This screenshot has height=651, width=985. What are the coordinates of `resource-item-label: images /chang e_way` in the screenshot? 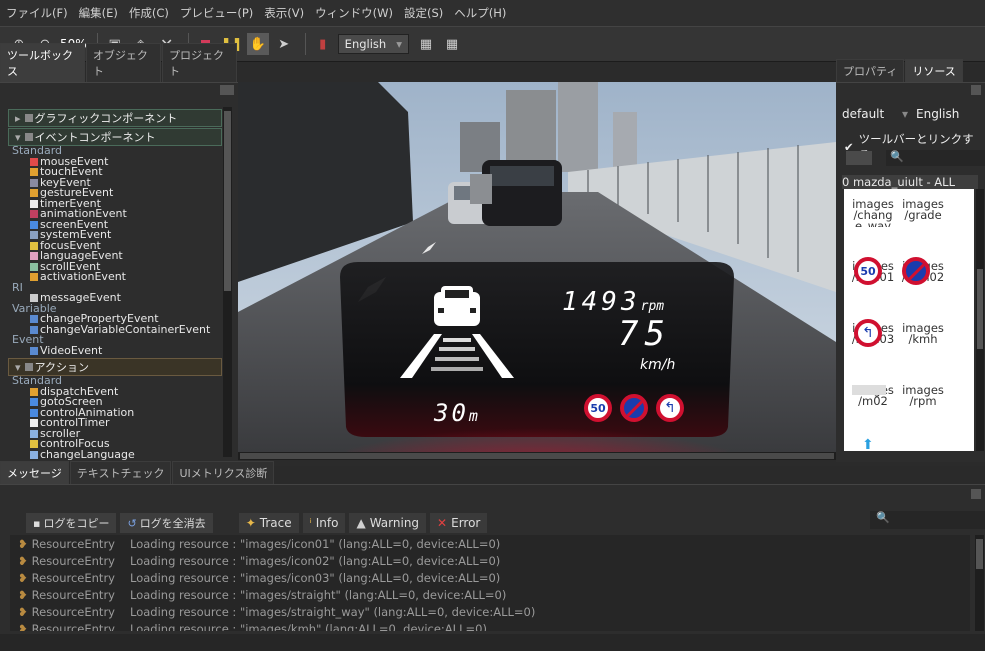 It's located at (873, 213).